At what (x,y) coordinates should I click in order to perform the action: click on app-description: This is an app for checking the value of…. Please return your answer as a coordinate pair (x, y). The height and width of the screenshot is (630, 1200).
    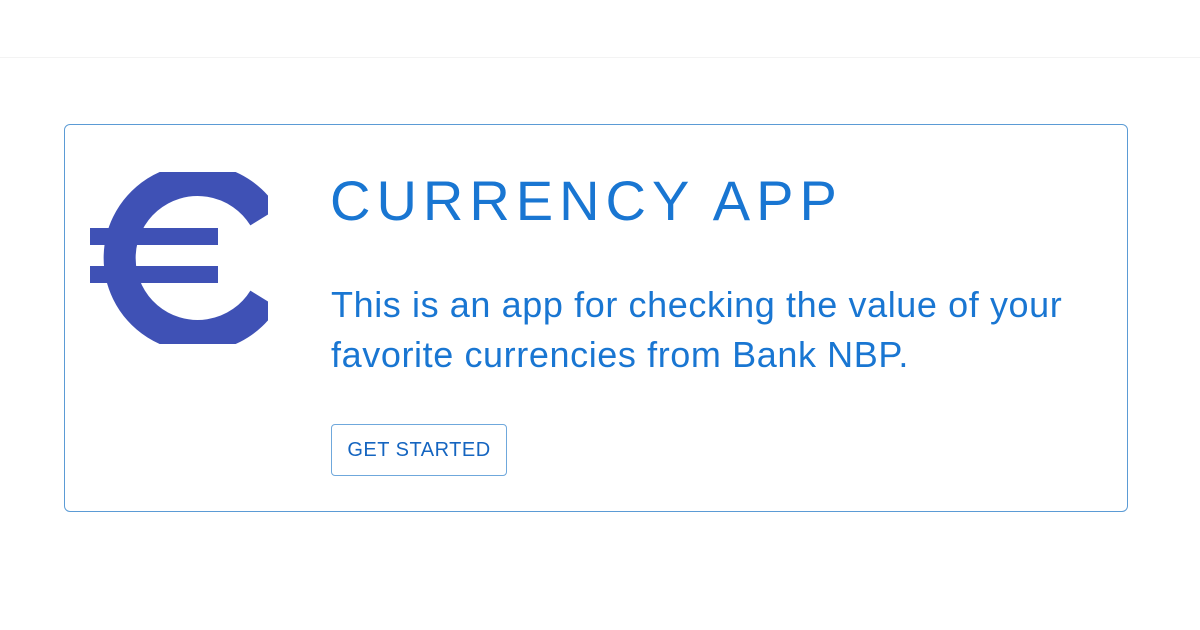
    Looking at the image, I should click on (697, 329).